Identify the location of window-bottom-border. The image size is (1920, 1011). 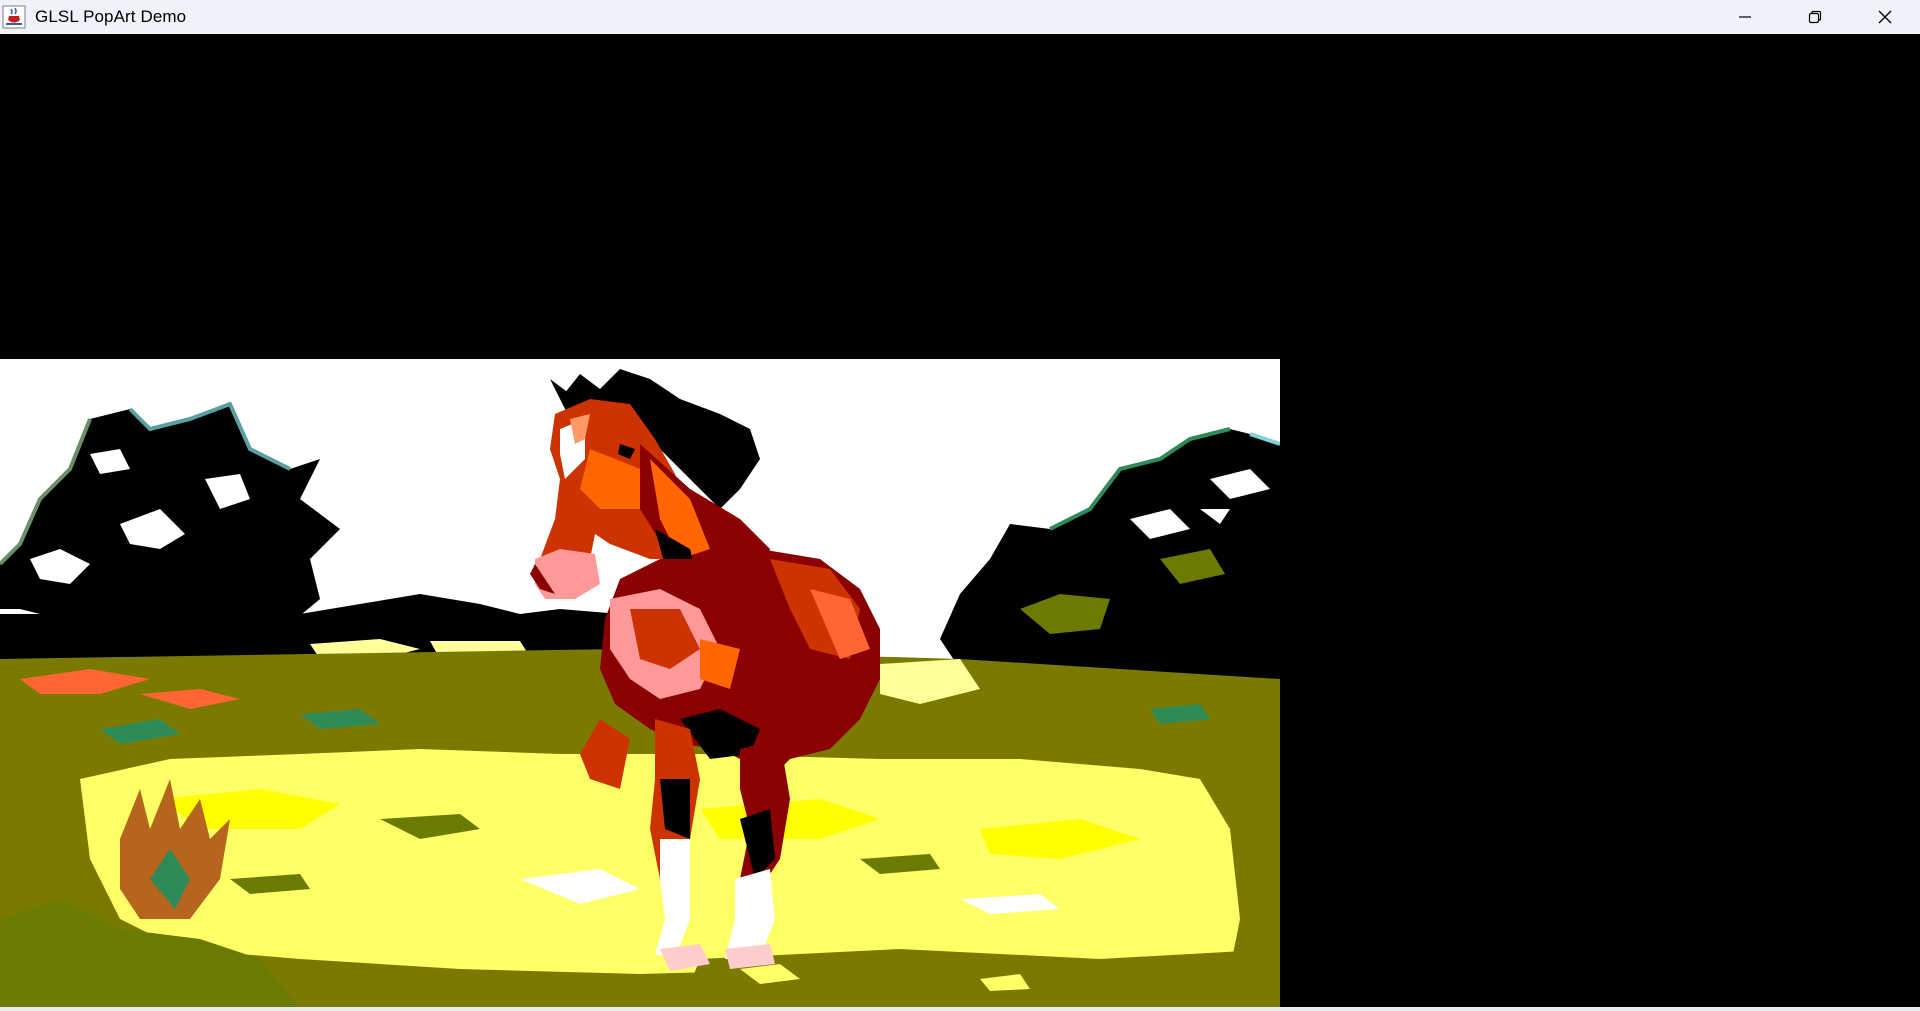
(960, 1009).